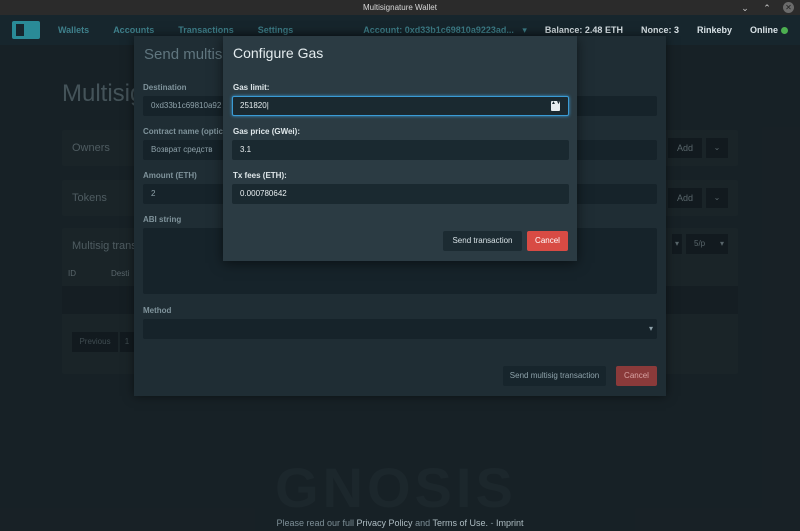 This screenshot has height=531, width=800. What do you see at coordinates (73, 30) in the screenshot?
I see `nav-wallets: Wallets` at bounding box center [73, 30].